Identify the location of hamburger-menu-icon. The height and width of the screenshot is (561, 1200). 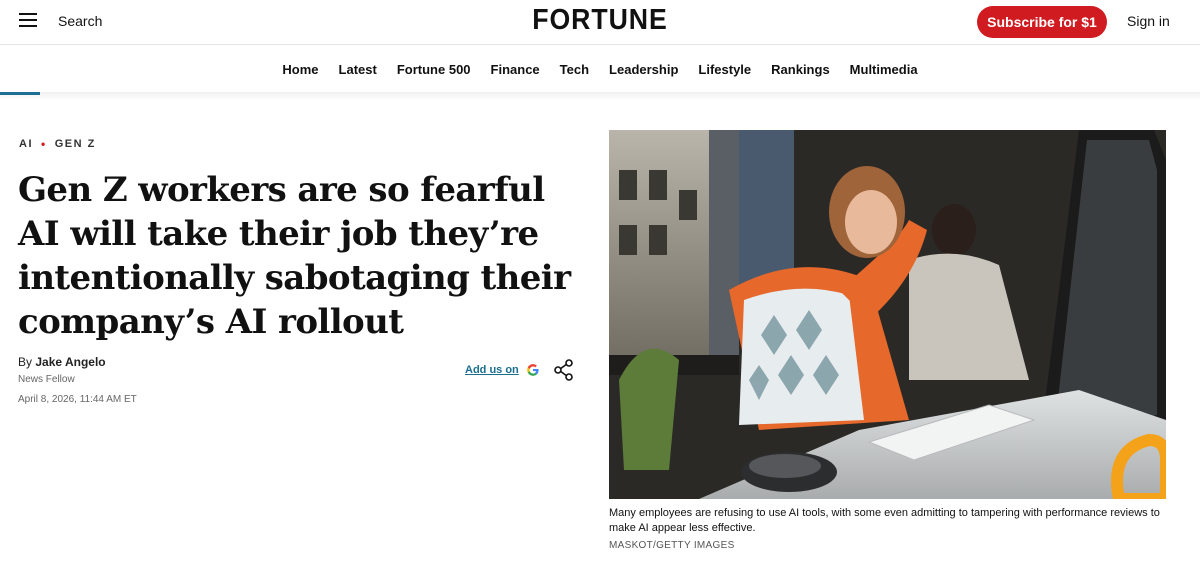
(28, 20).